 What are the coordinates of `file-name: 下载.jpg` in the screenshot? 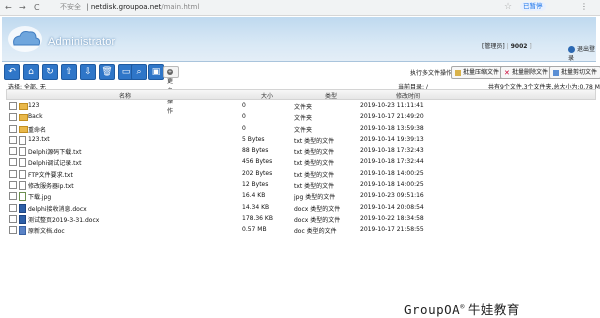 It's located at (39, 196).